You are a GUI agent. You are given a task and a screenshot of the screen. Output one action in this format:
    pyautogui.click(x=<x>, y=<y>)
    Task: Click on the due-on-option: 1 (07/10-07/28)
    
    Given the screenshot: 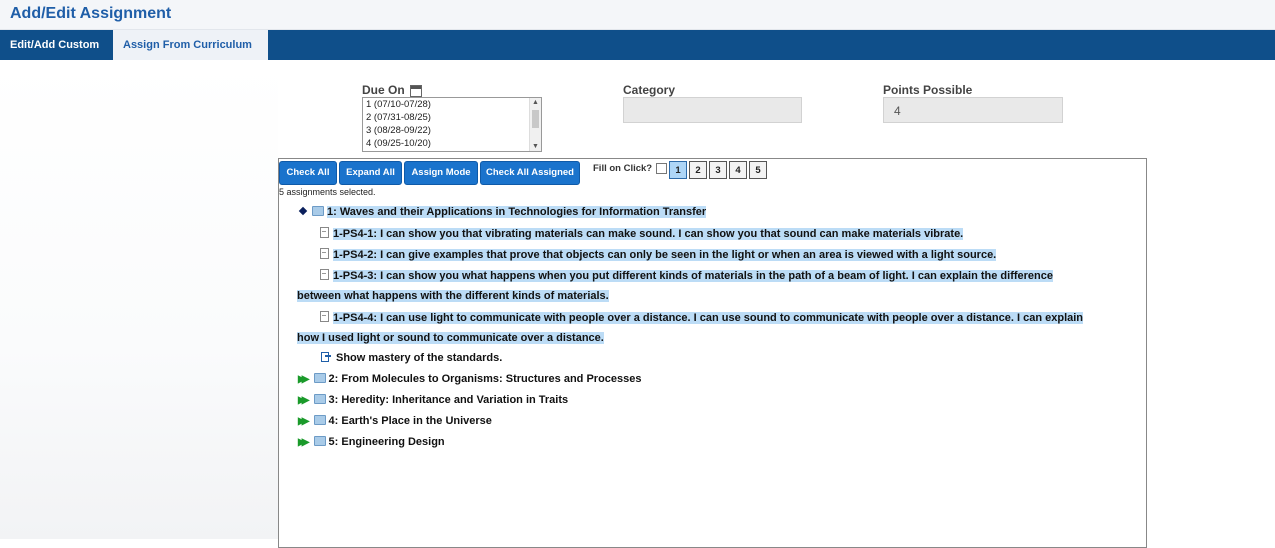 What is the action you would take?
    pyautogui.click(x=452, y=104)
    